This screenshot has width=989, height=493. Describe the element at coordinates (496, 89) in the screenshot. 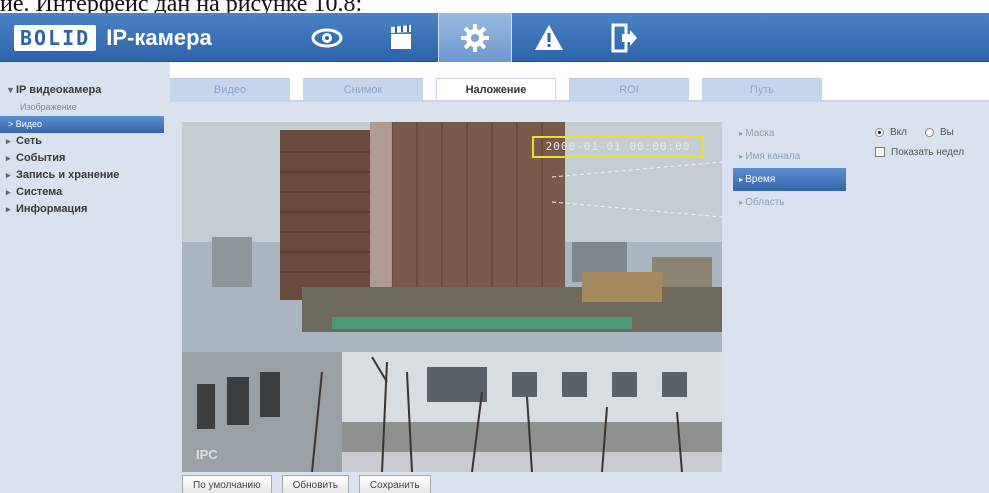

I see `tab-overlay: Наложение` at that location.